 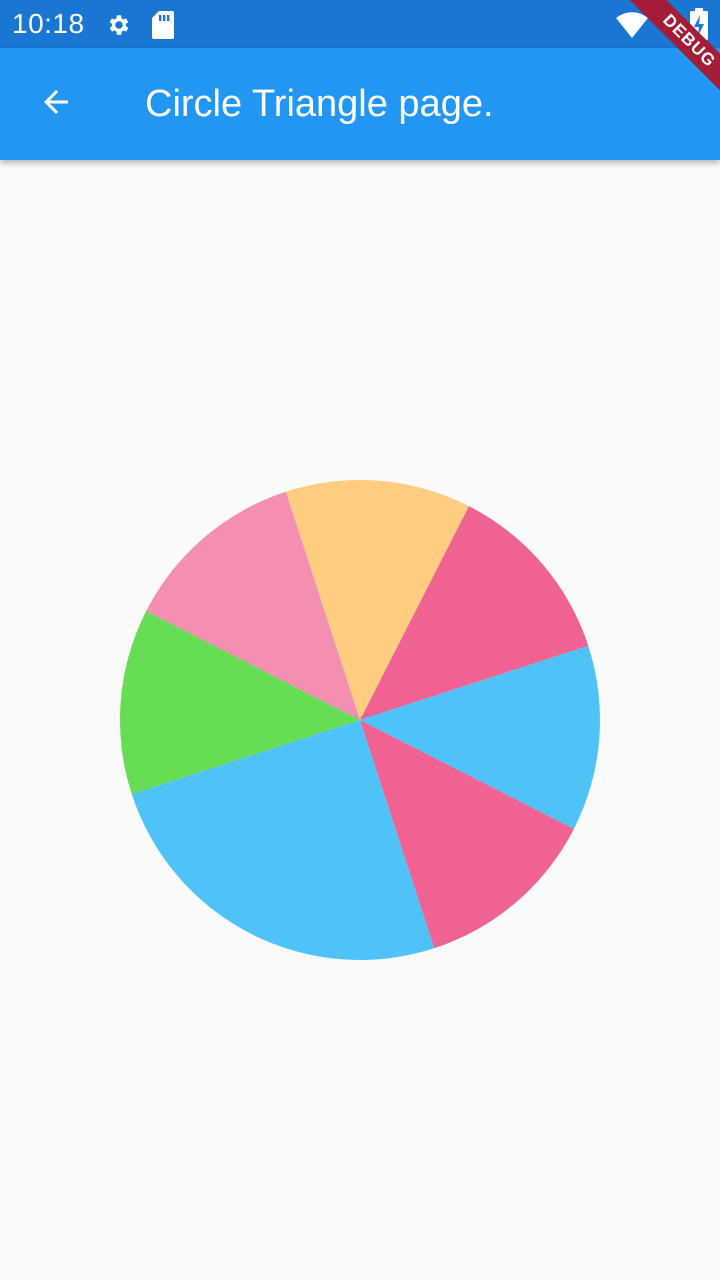 I want to click on back-button, so click(x=56, y=104).